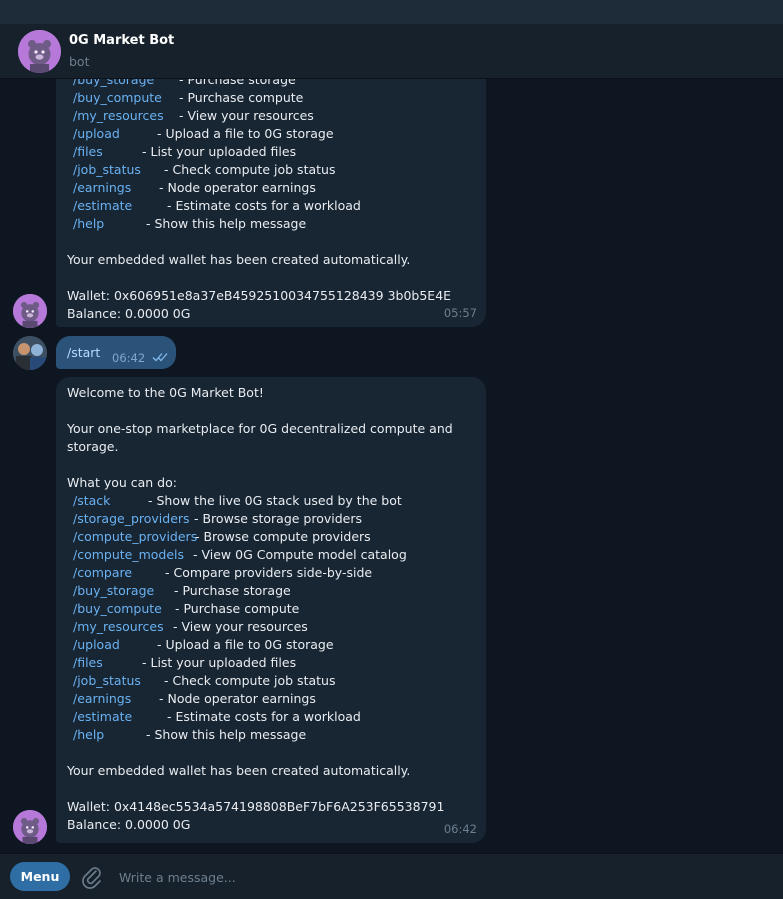 The height and width of the screenshot is (899, 783). What do you see at coordinates (83, 353) in the screenshot?
I see `user-message-text: /start` at bounding box center [83, 353].